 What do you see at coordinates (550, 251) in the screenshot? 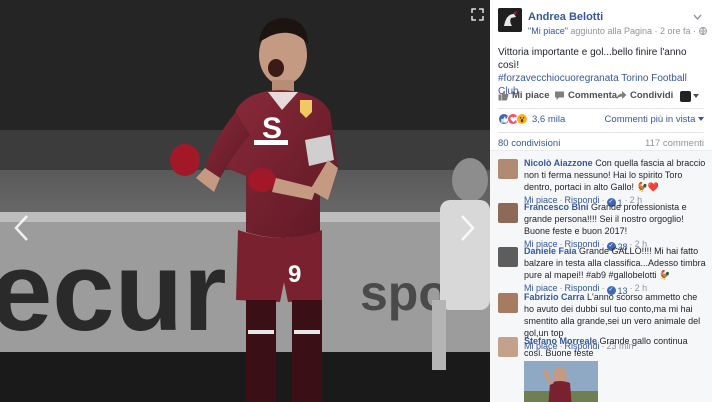
I see `commenter-name: Daniele Faia` at bounding box center [550, 251].